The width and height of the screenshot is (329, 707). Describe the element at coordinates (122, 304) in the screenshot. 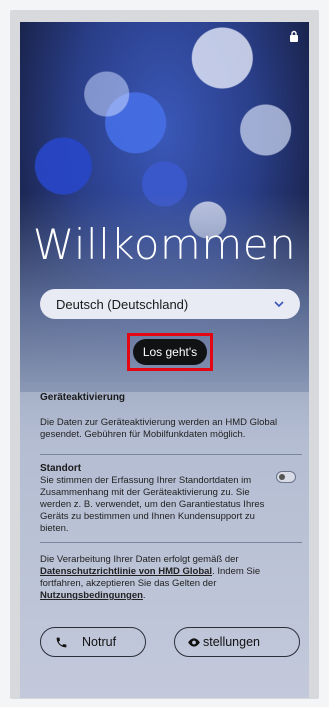

I see `language-selected-value: Deutsch (Deutschland)` at that location.